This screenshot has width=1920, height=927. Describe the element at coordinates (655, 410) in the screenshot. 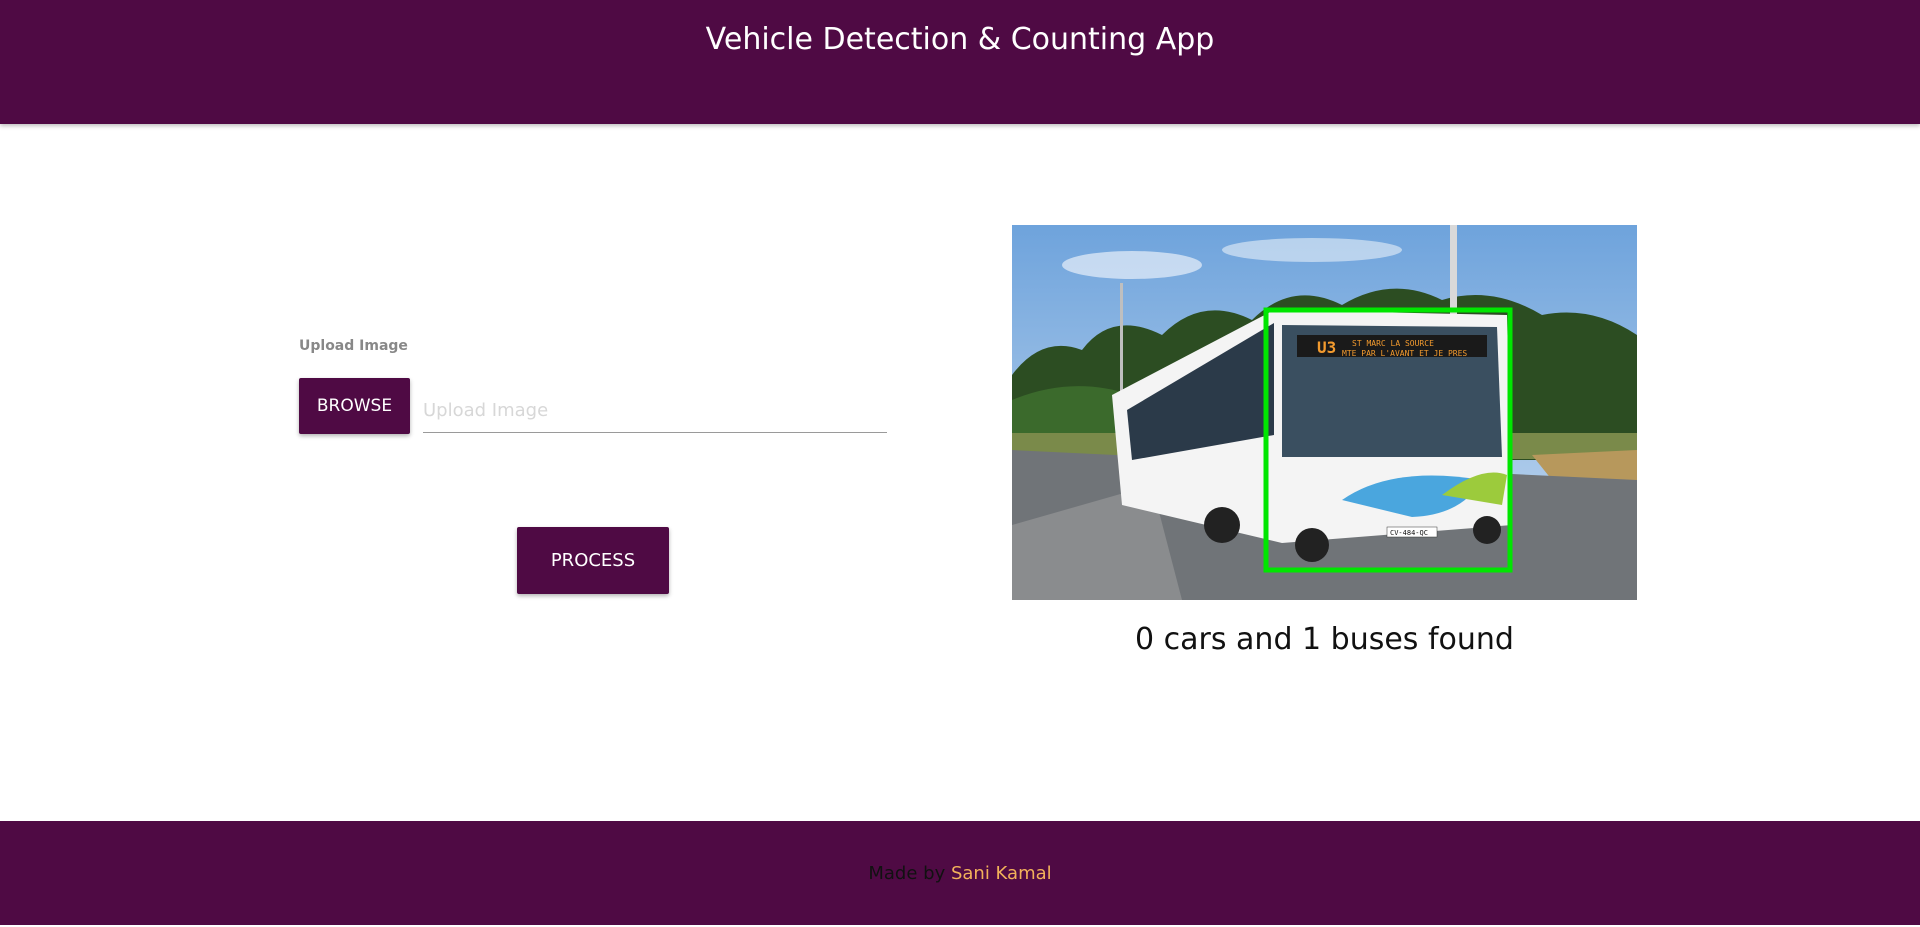

I see `upload-image-input` at that location.